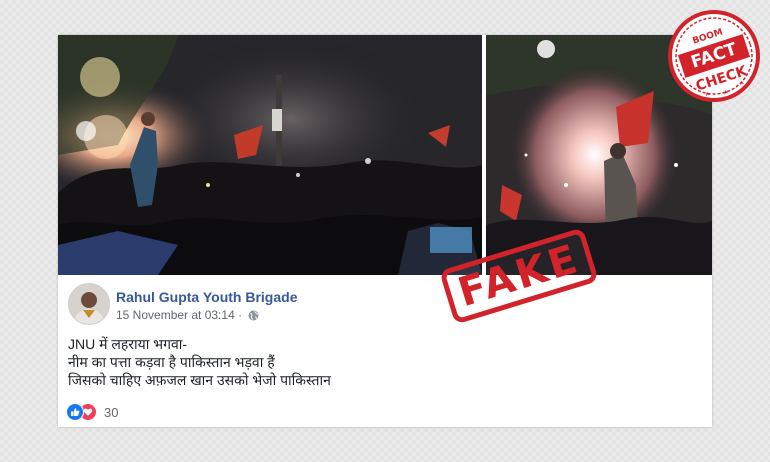  Describe the element at coordinates (207, 297) in the screenshot. I see `author-name-link: Rahul Gupta Youth Brigade` at that location.